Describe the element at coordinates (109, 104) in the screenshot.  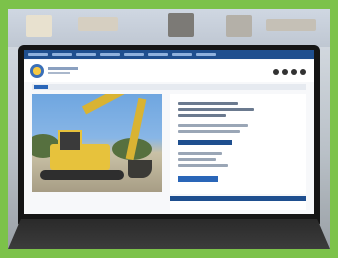
I see `excavator-boom` at that location.